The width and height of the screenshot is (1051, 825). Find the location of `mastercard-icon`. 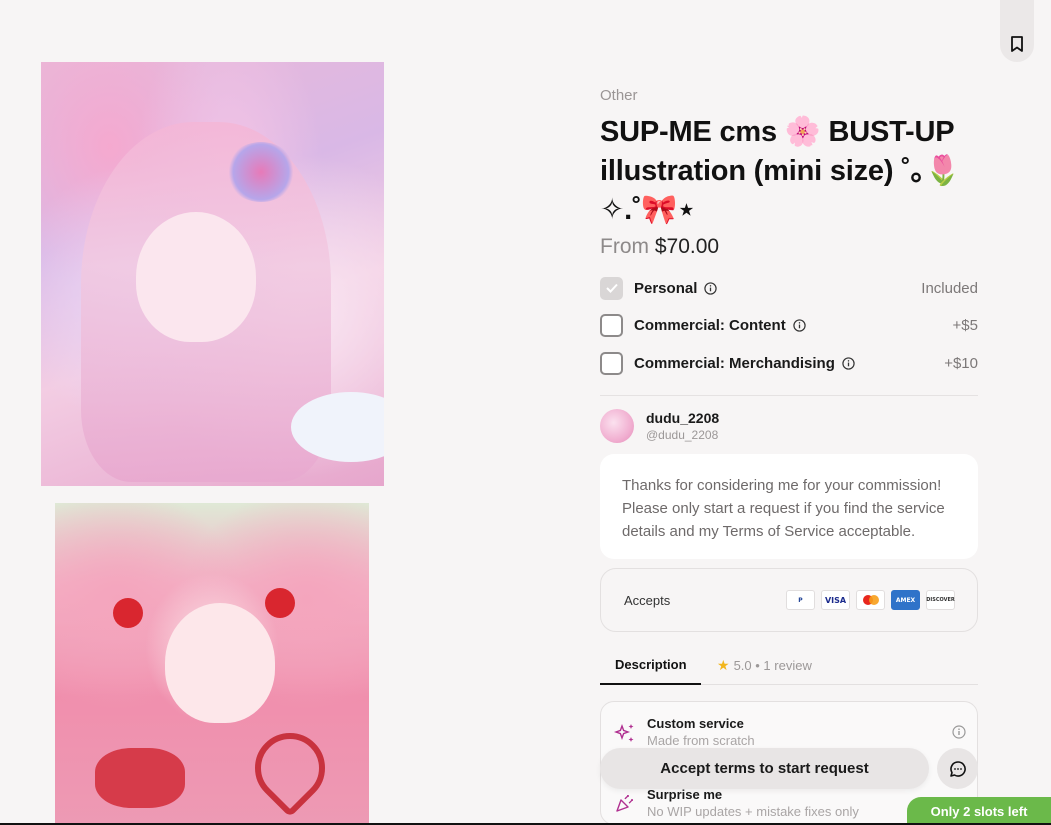

mastercard-icon is located at coordinates (870, 600).